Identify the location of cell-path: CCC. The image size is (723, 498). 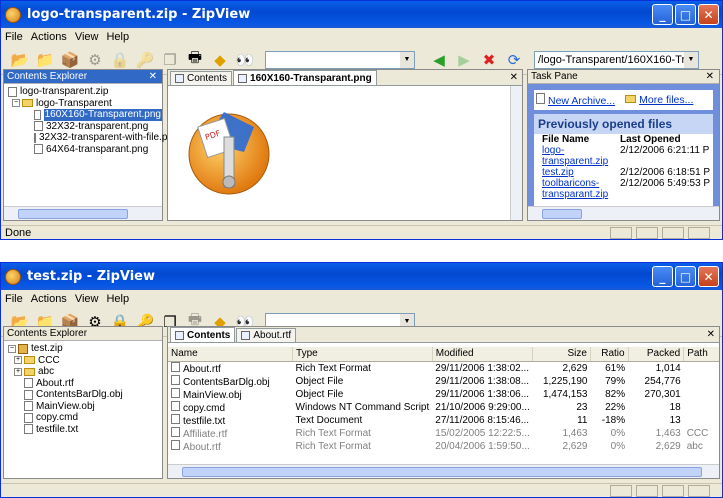
(697, 433).